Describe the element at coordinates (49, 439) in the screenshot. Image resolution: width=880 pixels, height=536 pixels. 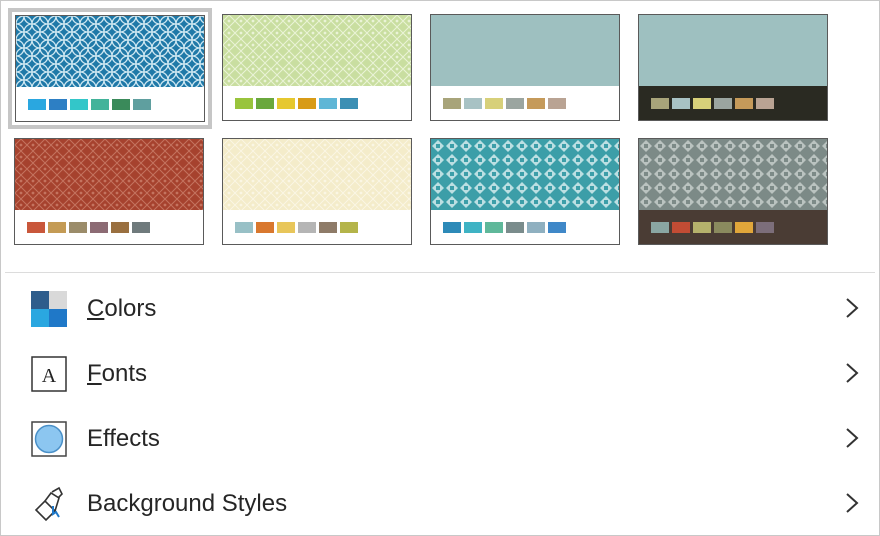
I see `effects-icon` at that location.